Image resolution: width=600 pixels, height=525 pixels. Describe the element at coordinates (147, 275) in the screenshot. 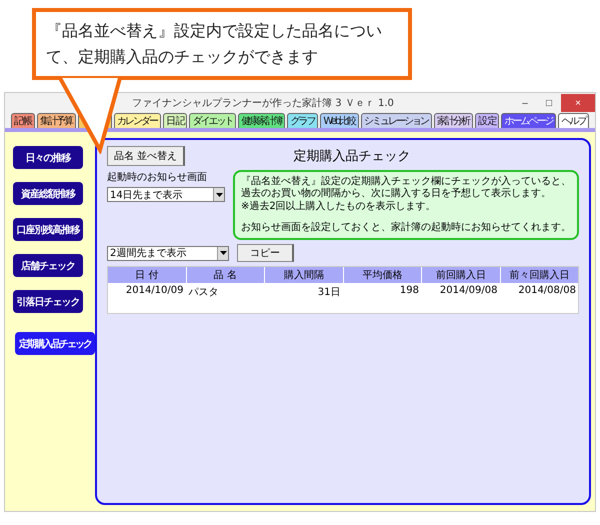

I see `column-header: 日 付` at that location.